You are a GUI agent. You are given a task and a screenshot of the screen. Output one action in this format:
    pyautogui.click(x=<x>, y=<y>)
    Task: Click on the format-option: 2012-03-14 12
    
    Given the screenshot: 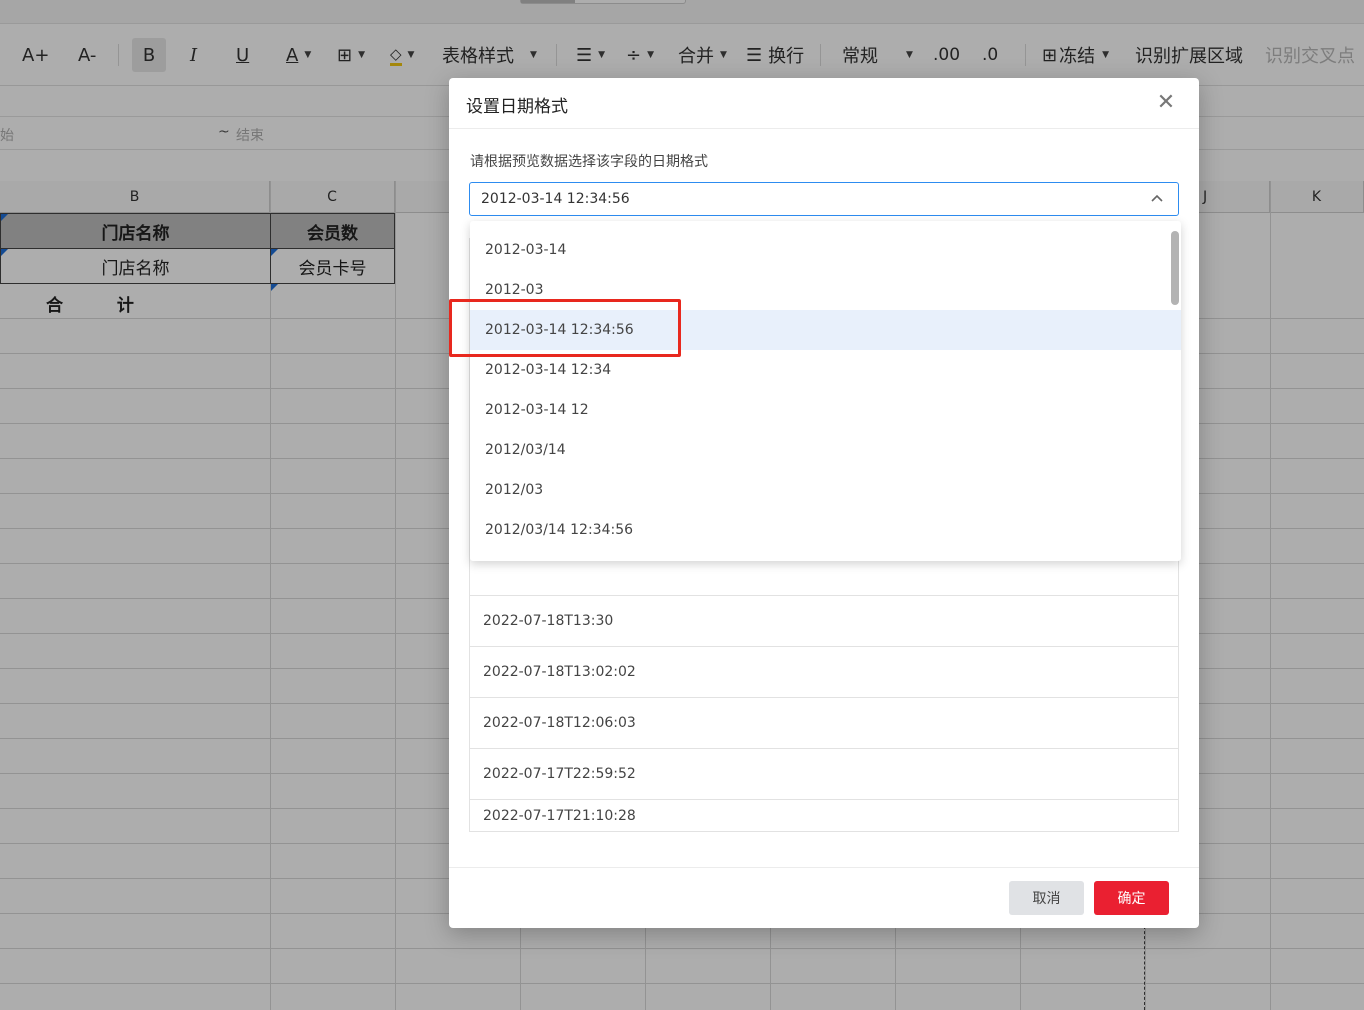 What is the action you would take?
    pyautogui.click(x=825, y=410)
    